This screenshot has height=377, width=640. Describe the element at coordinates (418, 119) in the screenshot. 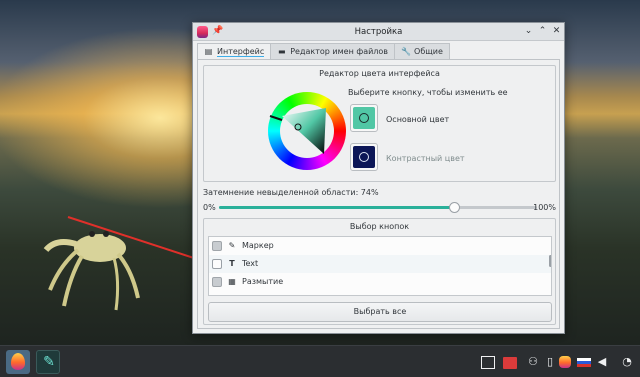

I see `main-color-label: Основной цвет` at that location.